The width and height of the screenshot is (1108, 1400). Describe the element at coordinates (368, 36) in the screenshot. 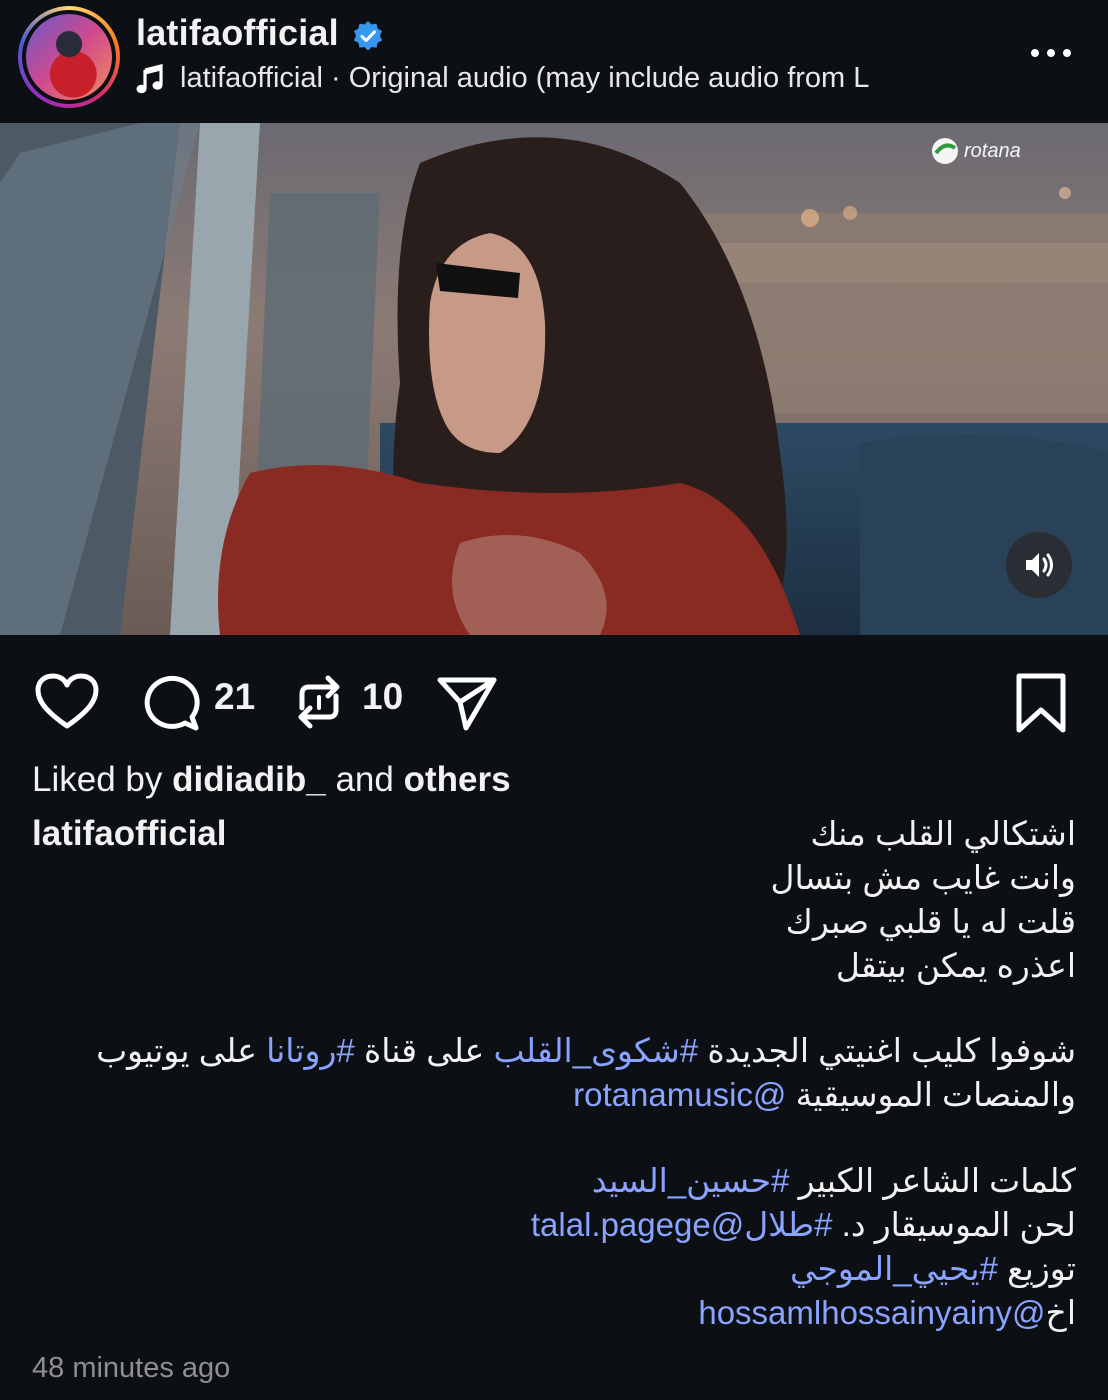

I see `verified-badge-icon` at that location.